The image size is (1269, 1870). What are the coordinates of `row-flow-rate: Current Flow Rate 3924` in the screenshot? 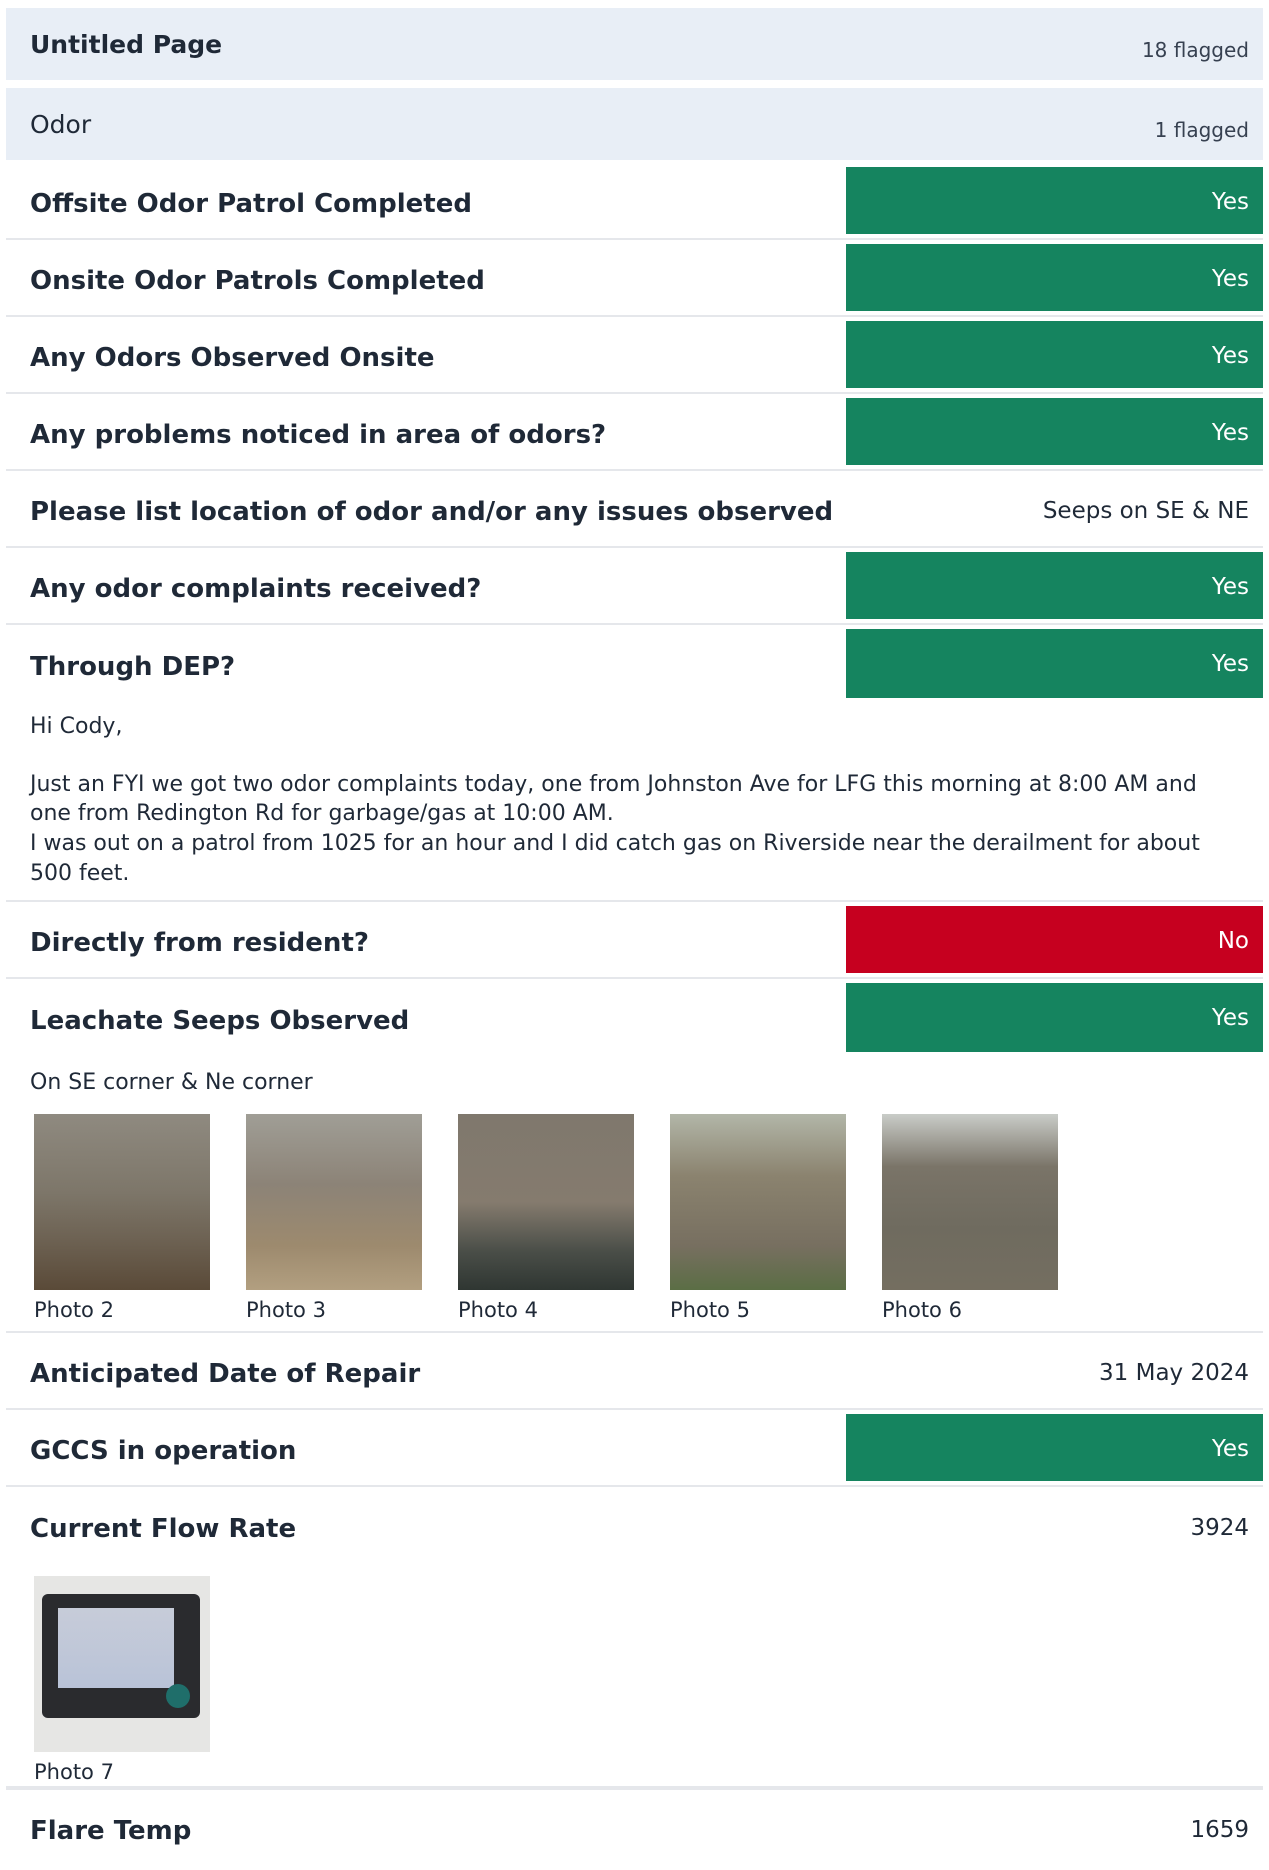 It's located at (634, 1525).